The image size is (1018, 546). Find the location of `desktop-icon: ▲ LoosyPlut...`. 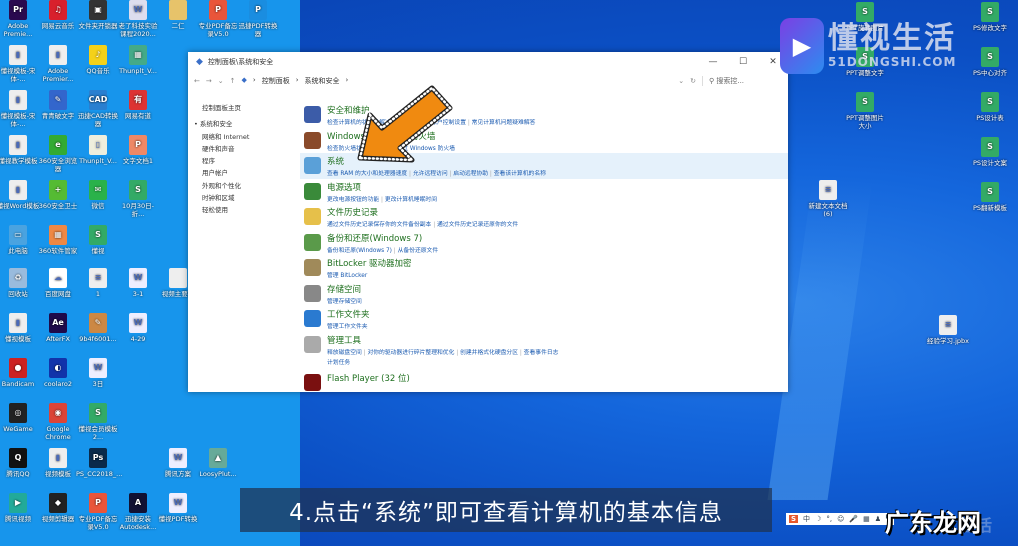

desktop-icon: ▲ LoosyPlut... is located at coordinates (218, 463).